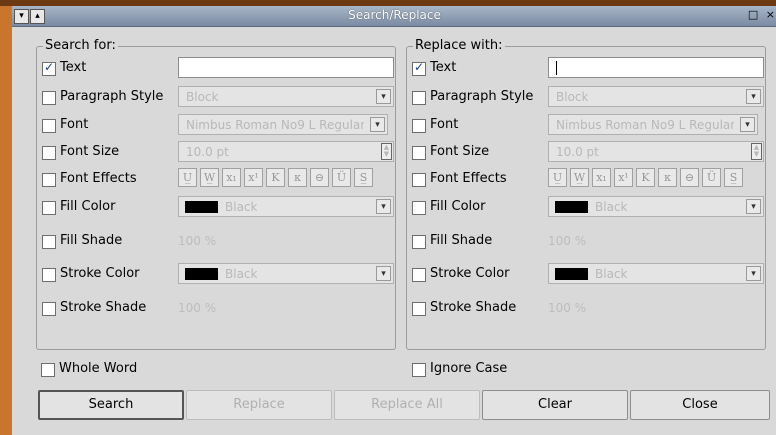 The width and height of the screenshot is (776, 435). Describe the element at coordinates (587, 241) in the screenshot. I see `replace-fill-shade-row: Fill Shade 100 %` at that location.